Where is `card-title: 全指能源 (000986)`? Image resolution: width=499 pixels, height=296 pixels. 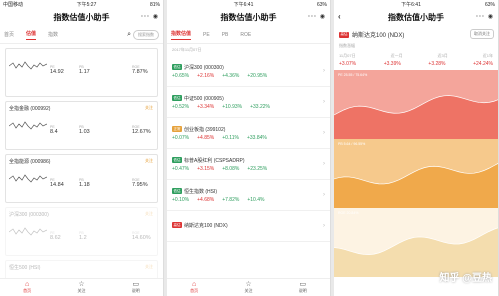
card-title: 全指能源 (000986) is located at coordinates (30, 162).